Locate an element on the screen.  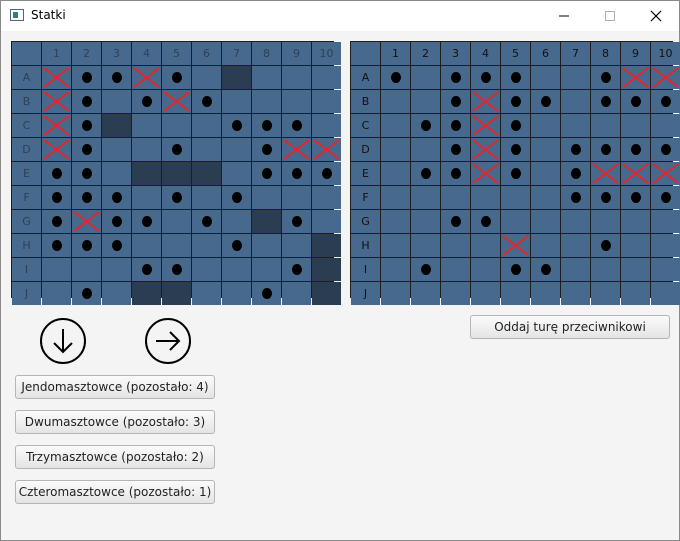
end-turn-button: Oddaj turę przeciwnikowi is located at coordinates (570, 327).